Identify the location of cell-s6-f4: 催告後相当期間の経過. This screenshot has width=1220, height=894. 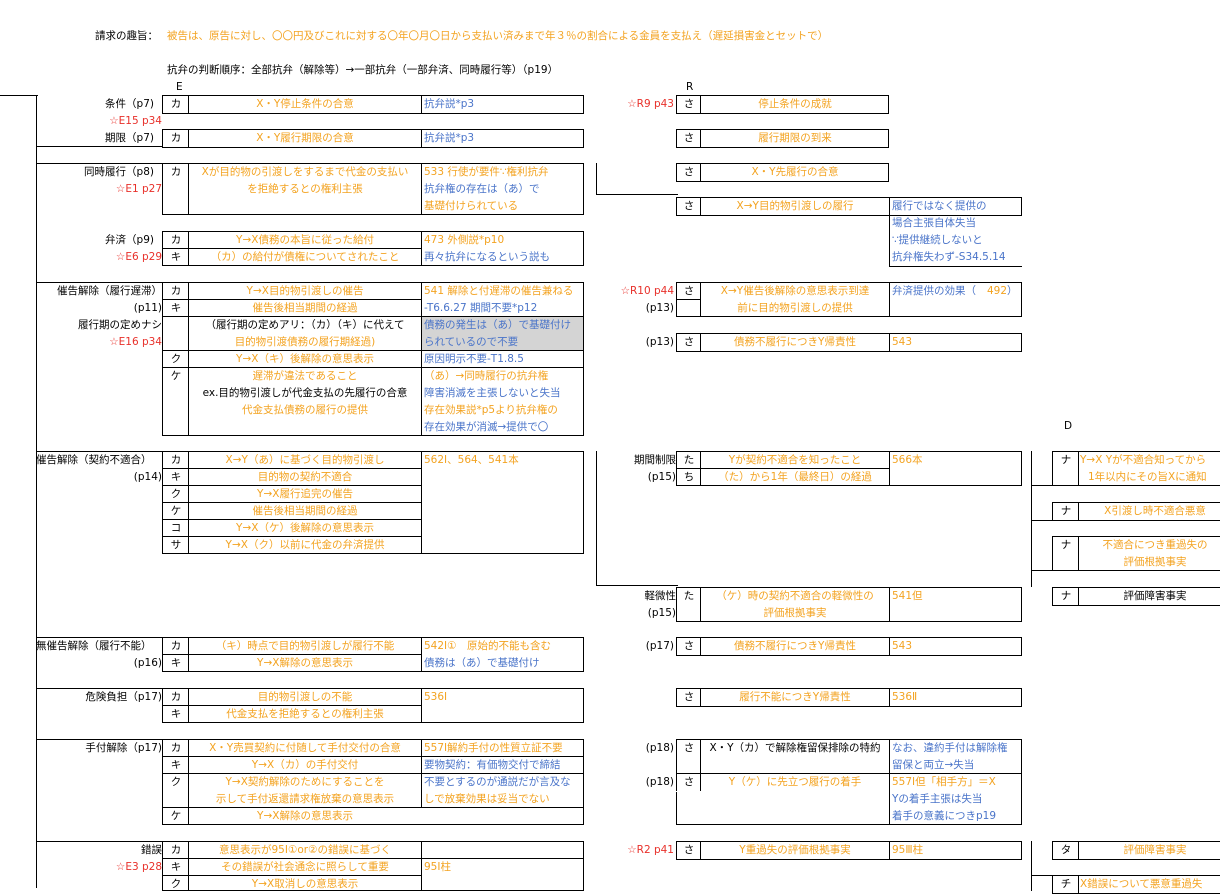
(305, 511).